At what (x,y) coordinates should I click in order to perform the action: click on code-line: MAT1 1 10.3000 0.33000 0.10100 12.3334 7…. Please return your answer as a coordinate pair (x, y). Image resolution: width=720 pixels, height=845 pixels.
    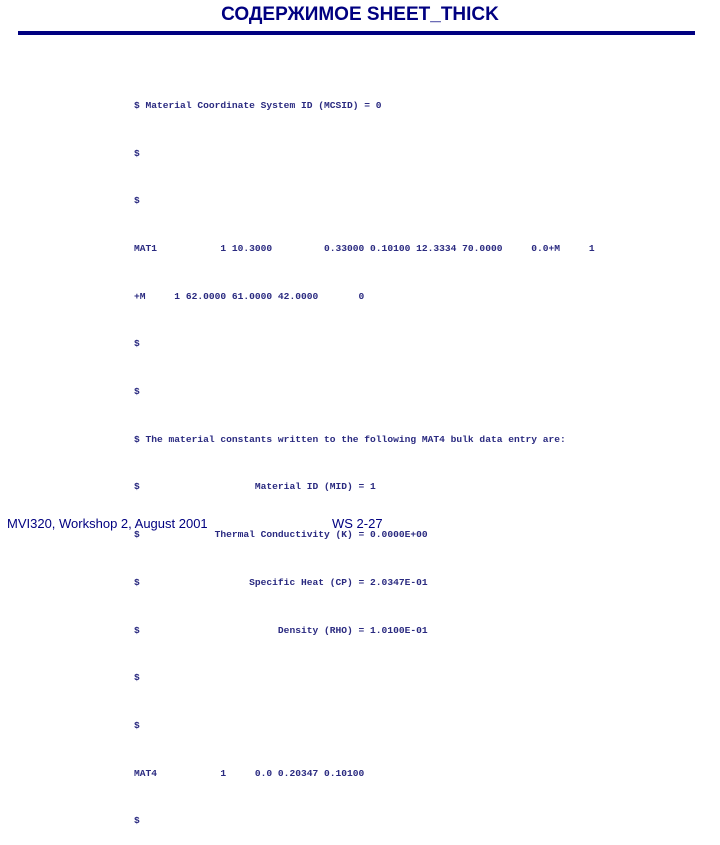
    Looking at the image, I should click on (364, 248).